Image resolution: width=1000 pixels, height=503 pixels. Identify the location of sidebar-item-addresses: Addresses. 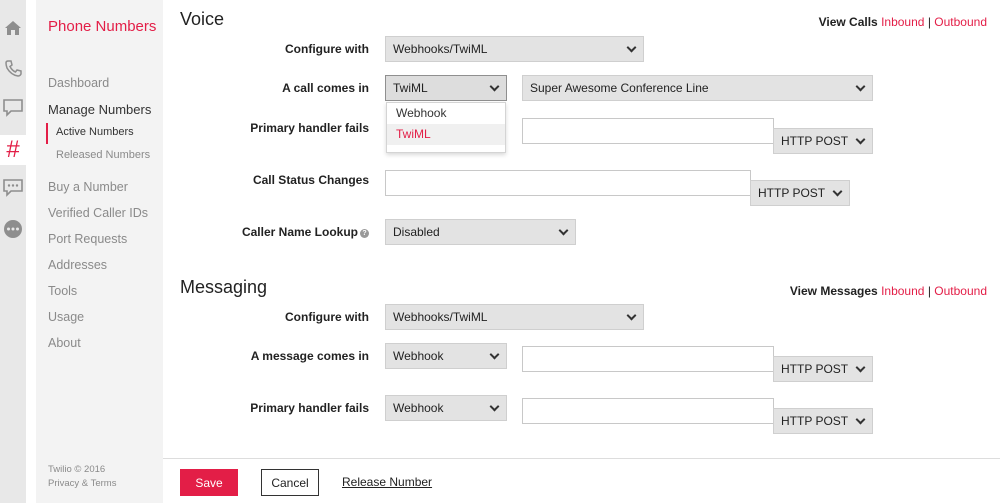
(77, 265).